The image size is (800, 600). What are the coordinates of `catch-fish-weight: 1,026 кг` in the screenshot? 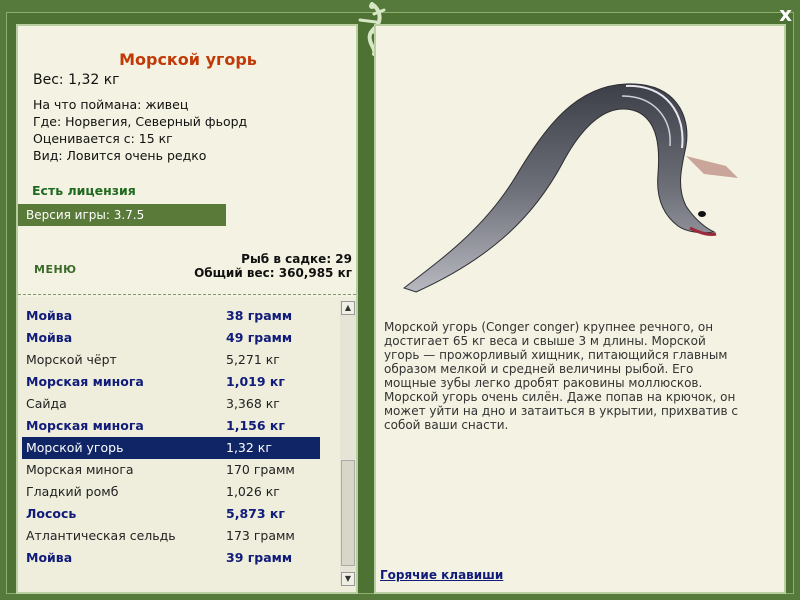 It's located at (253, 491).